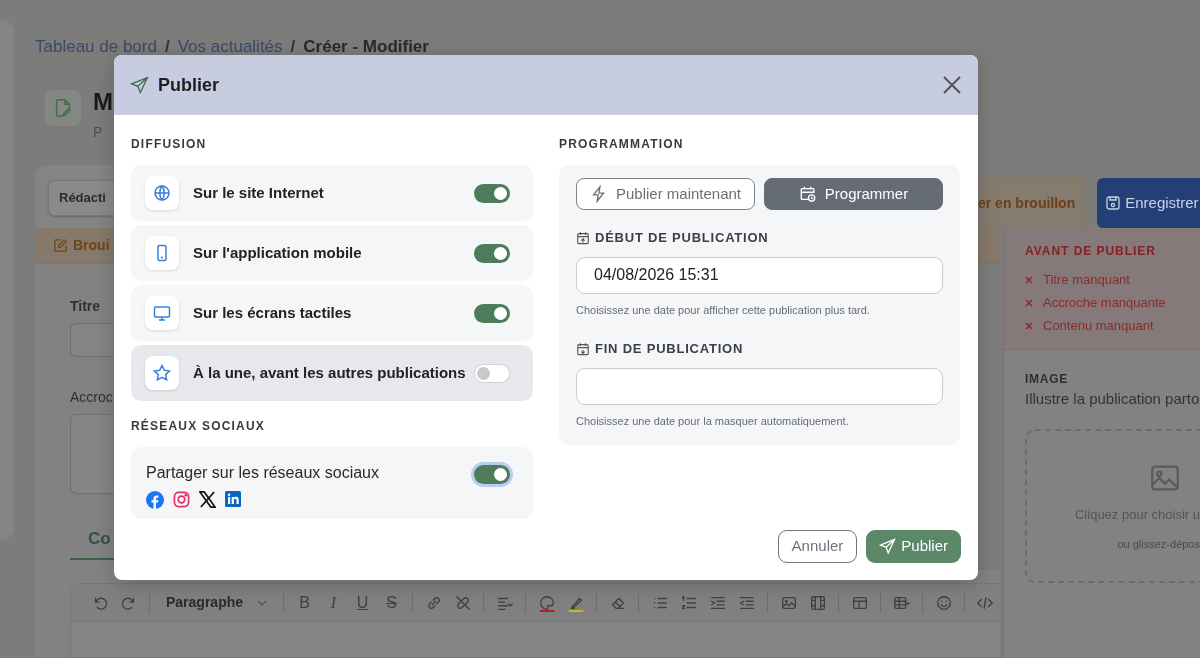 The width and height of the screenshot is (1200, 658). What do you see at coordinates (334, 602) in the screenshot?
I see `italic-button: I` at bounding box center [334, 602].